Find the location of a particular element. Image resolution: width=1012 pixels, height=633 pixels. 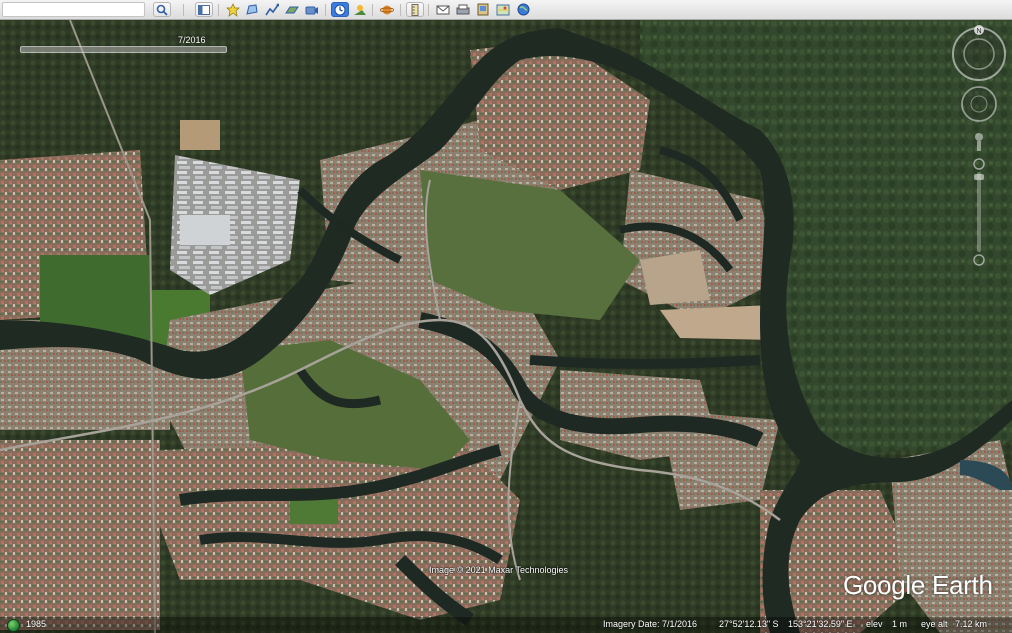

search-button is located at coordinates (162, 9).